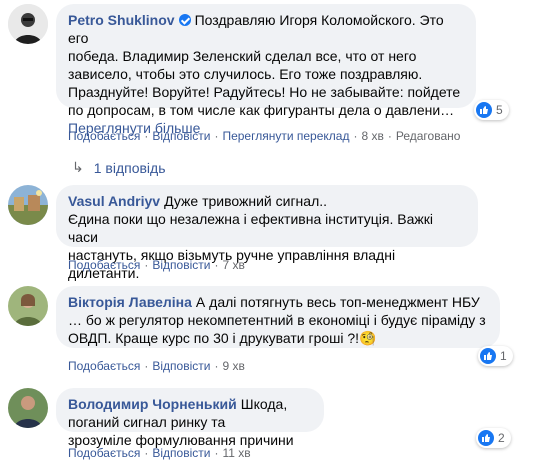  What do you see at coordinates (121, 20) in the screenshot?
I see `comment-author: Petro Shuklinov` at bounding box center [121, 20].